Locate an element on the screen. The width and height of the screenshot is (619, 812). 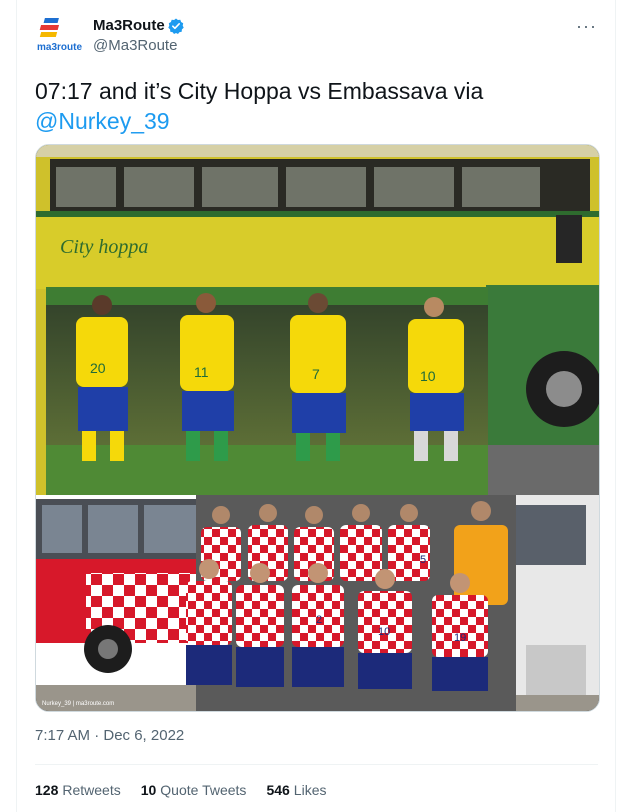
jersey-number: 20 is located at coordinates (98, 368).